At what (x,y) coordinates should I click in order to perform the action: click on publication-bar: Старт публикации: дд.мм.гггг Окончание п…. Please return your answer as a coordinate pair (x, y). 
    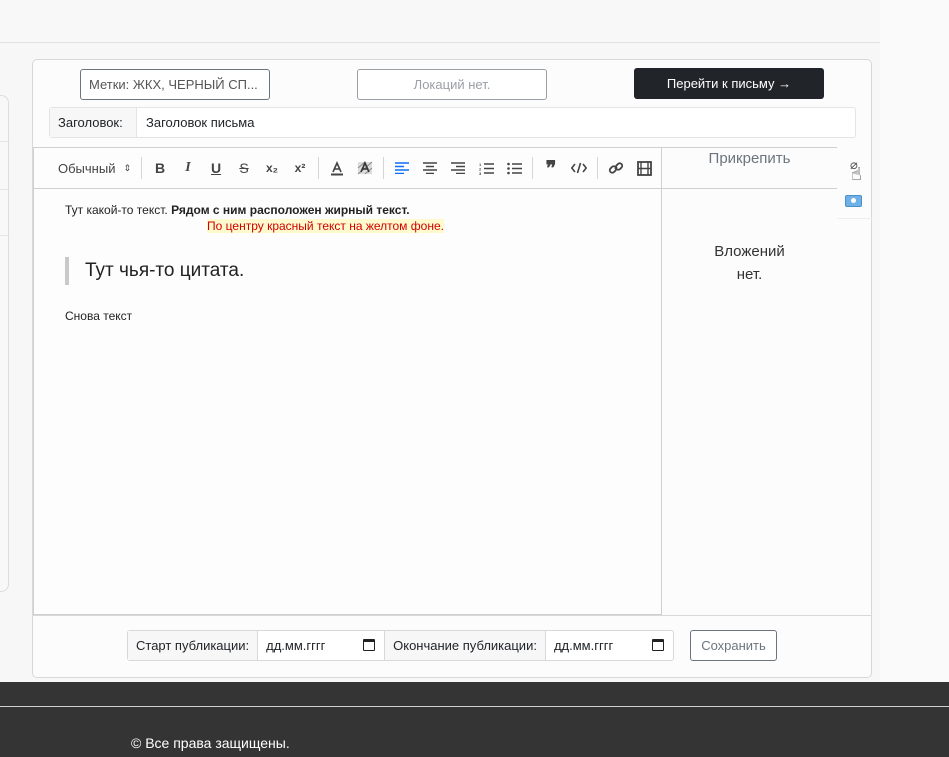
    Looking at the image, I should click on (452, 646).